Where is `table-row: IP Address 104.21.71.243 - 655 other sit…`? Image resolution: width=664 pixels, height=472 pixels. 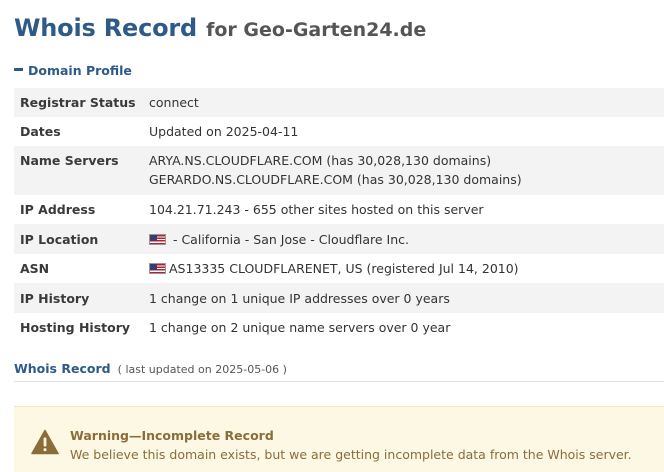
table-row: IP Address 104.21.71.243 - 655 other sit… is located at coordinates (339, 209).